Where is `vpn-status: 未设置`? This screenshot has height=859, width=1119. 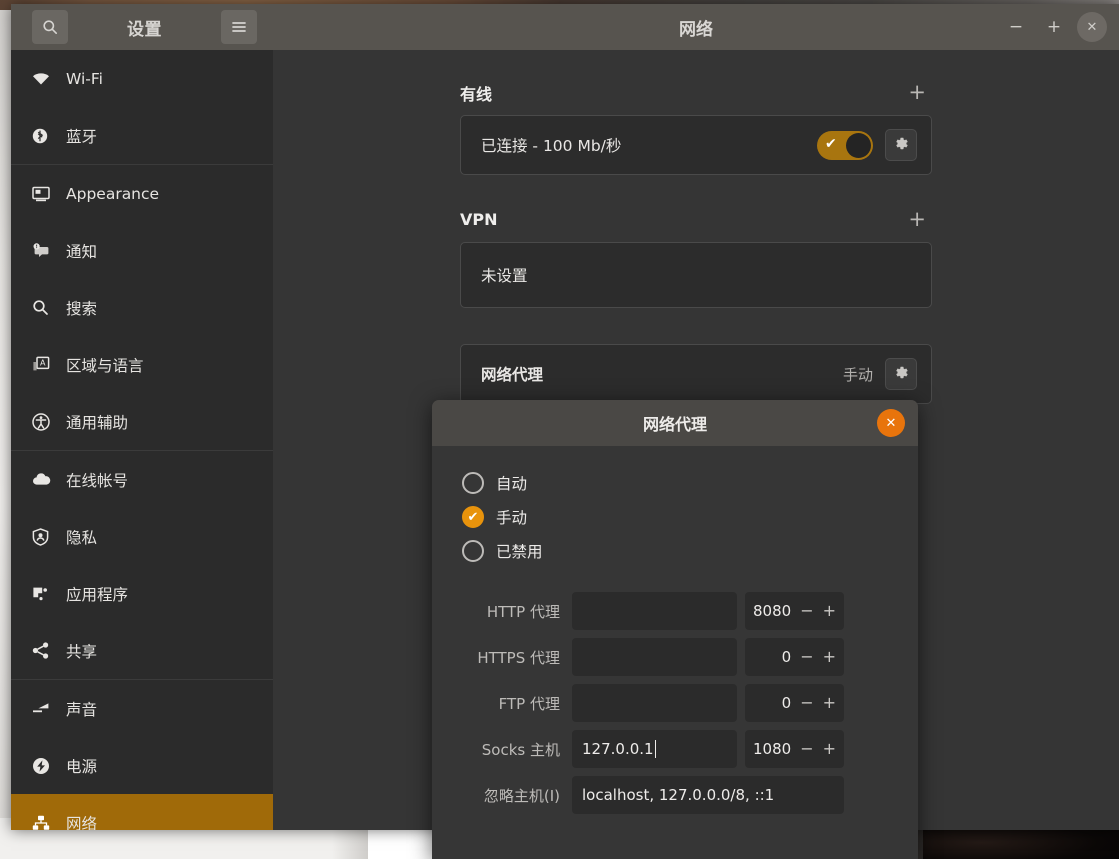
vpn-status: 未设置 is located at coordinates (504, 276).